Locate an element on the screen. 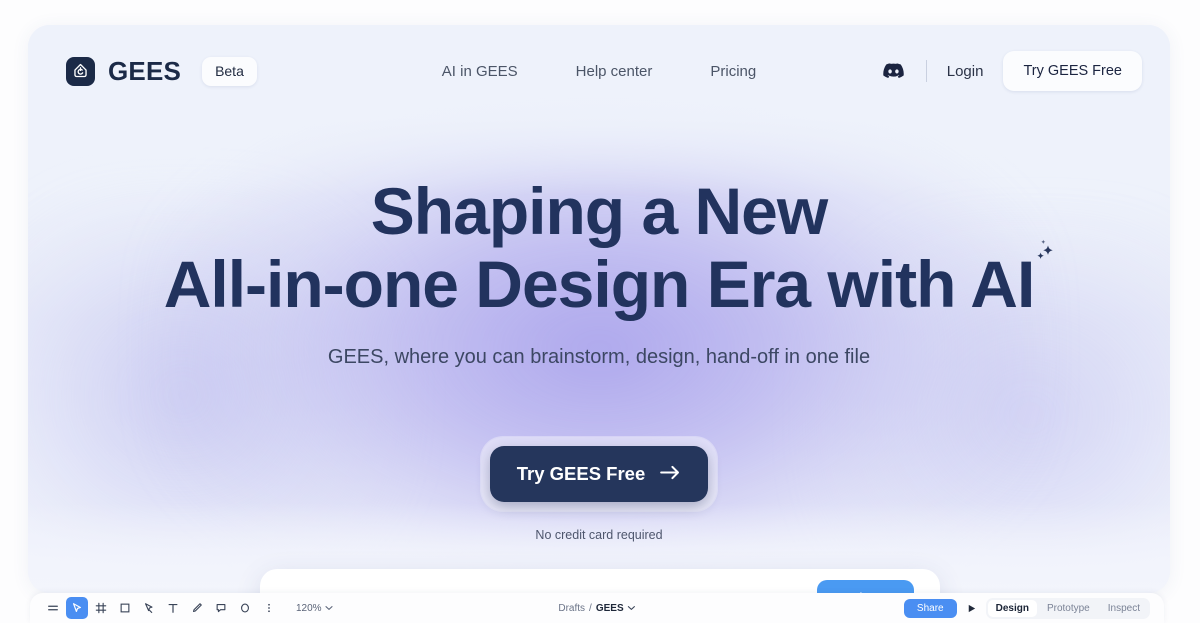  discord-icon is located at coordinates (894, 71).